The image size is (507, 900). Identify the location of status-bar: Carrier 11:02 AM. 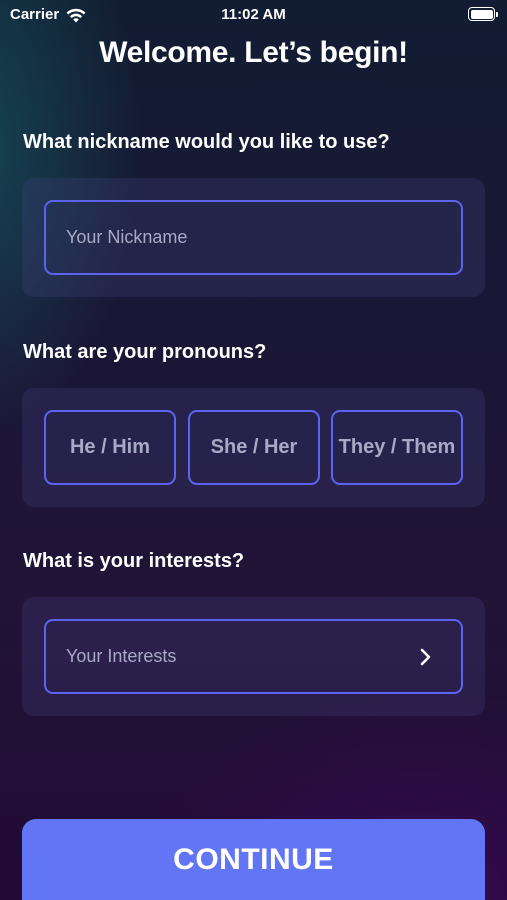
(253, 15).